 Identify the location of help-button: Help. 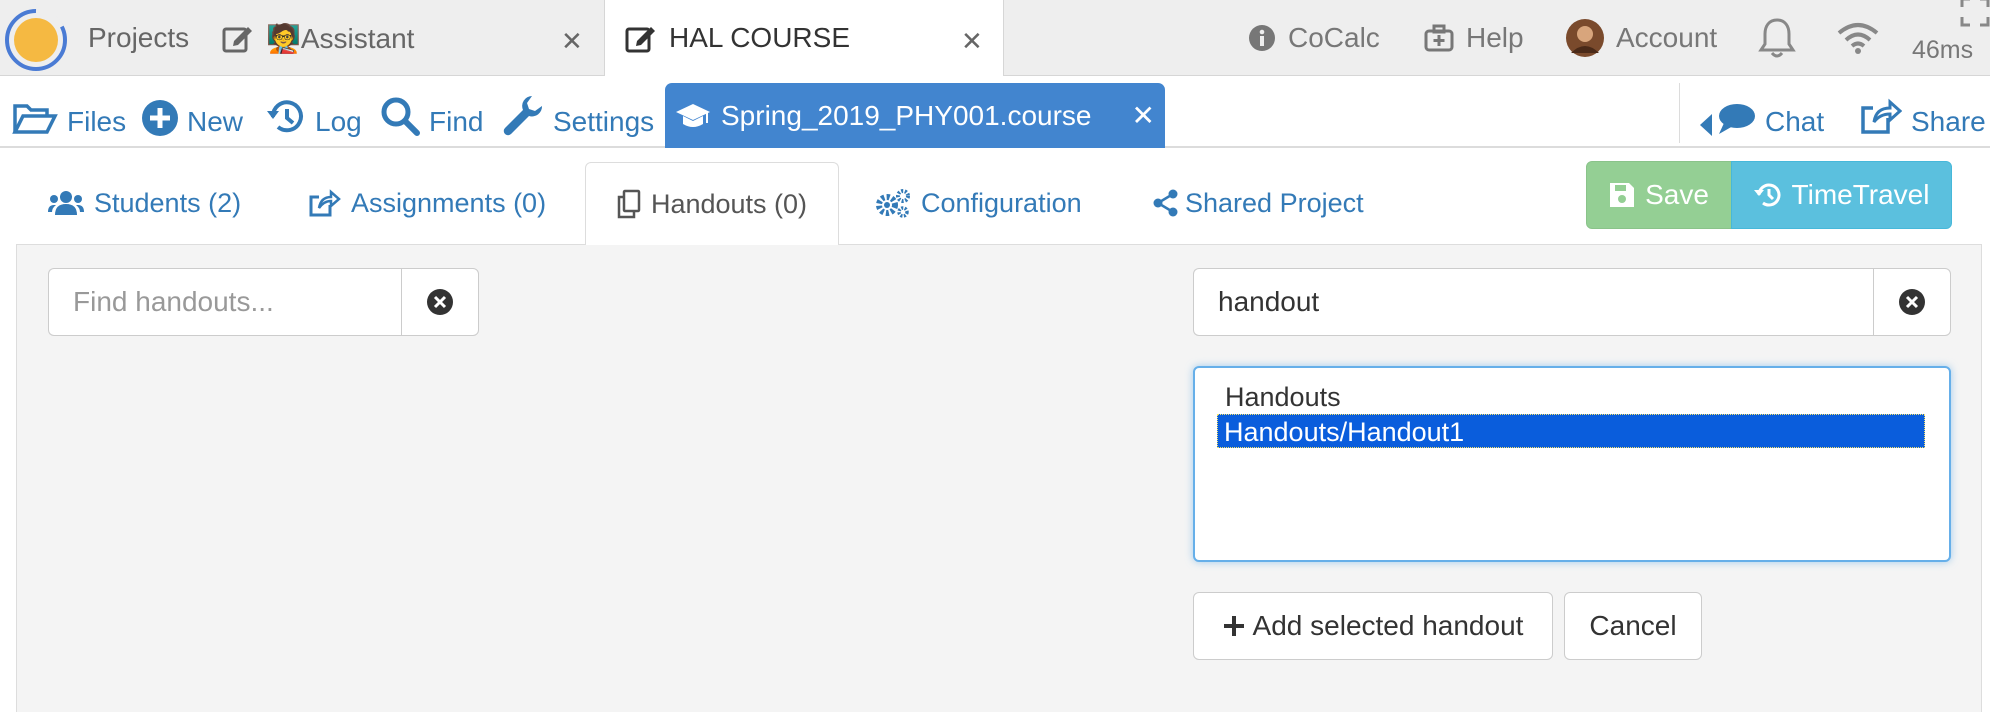
(1474, 38).